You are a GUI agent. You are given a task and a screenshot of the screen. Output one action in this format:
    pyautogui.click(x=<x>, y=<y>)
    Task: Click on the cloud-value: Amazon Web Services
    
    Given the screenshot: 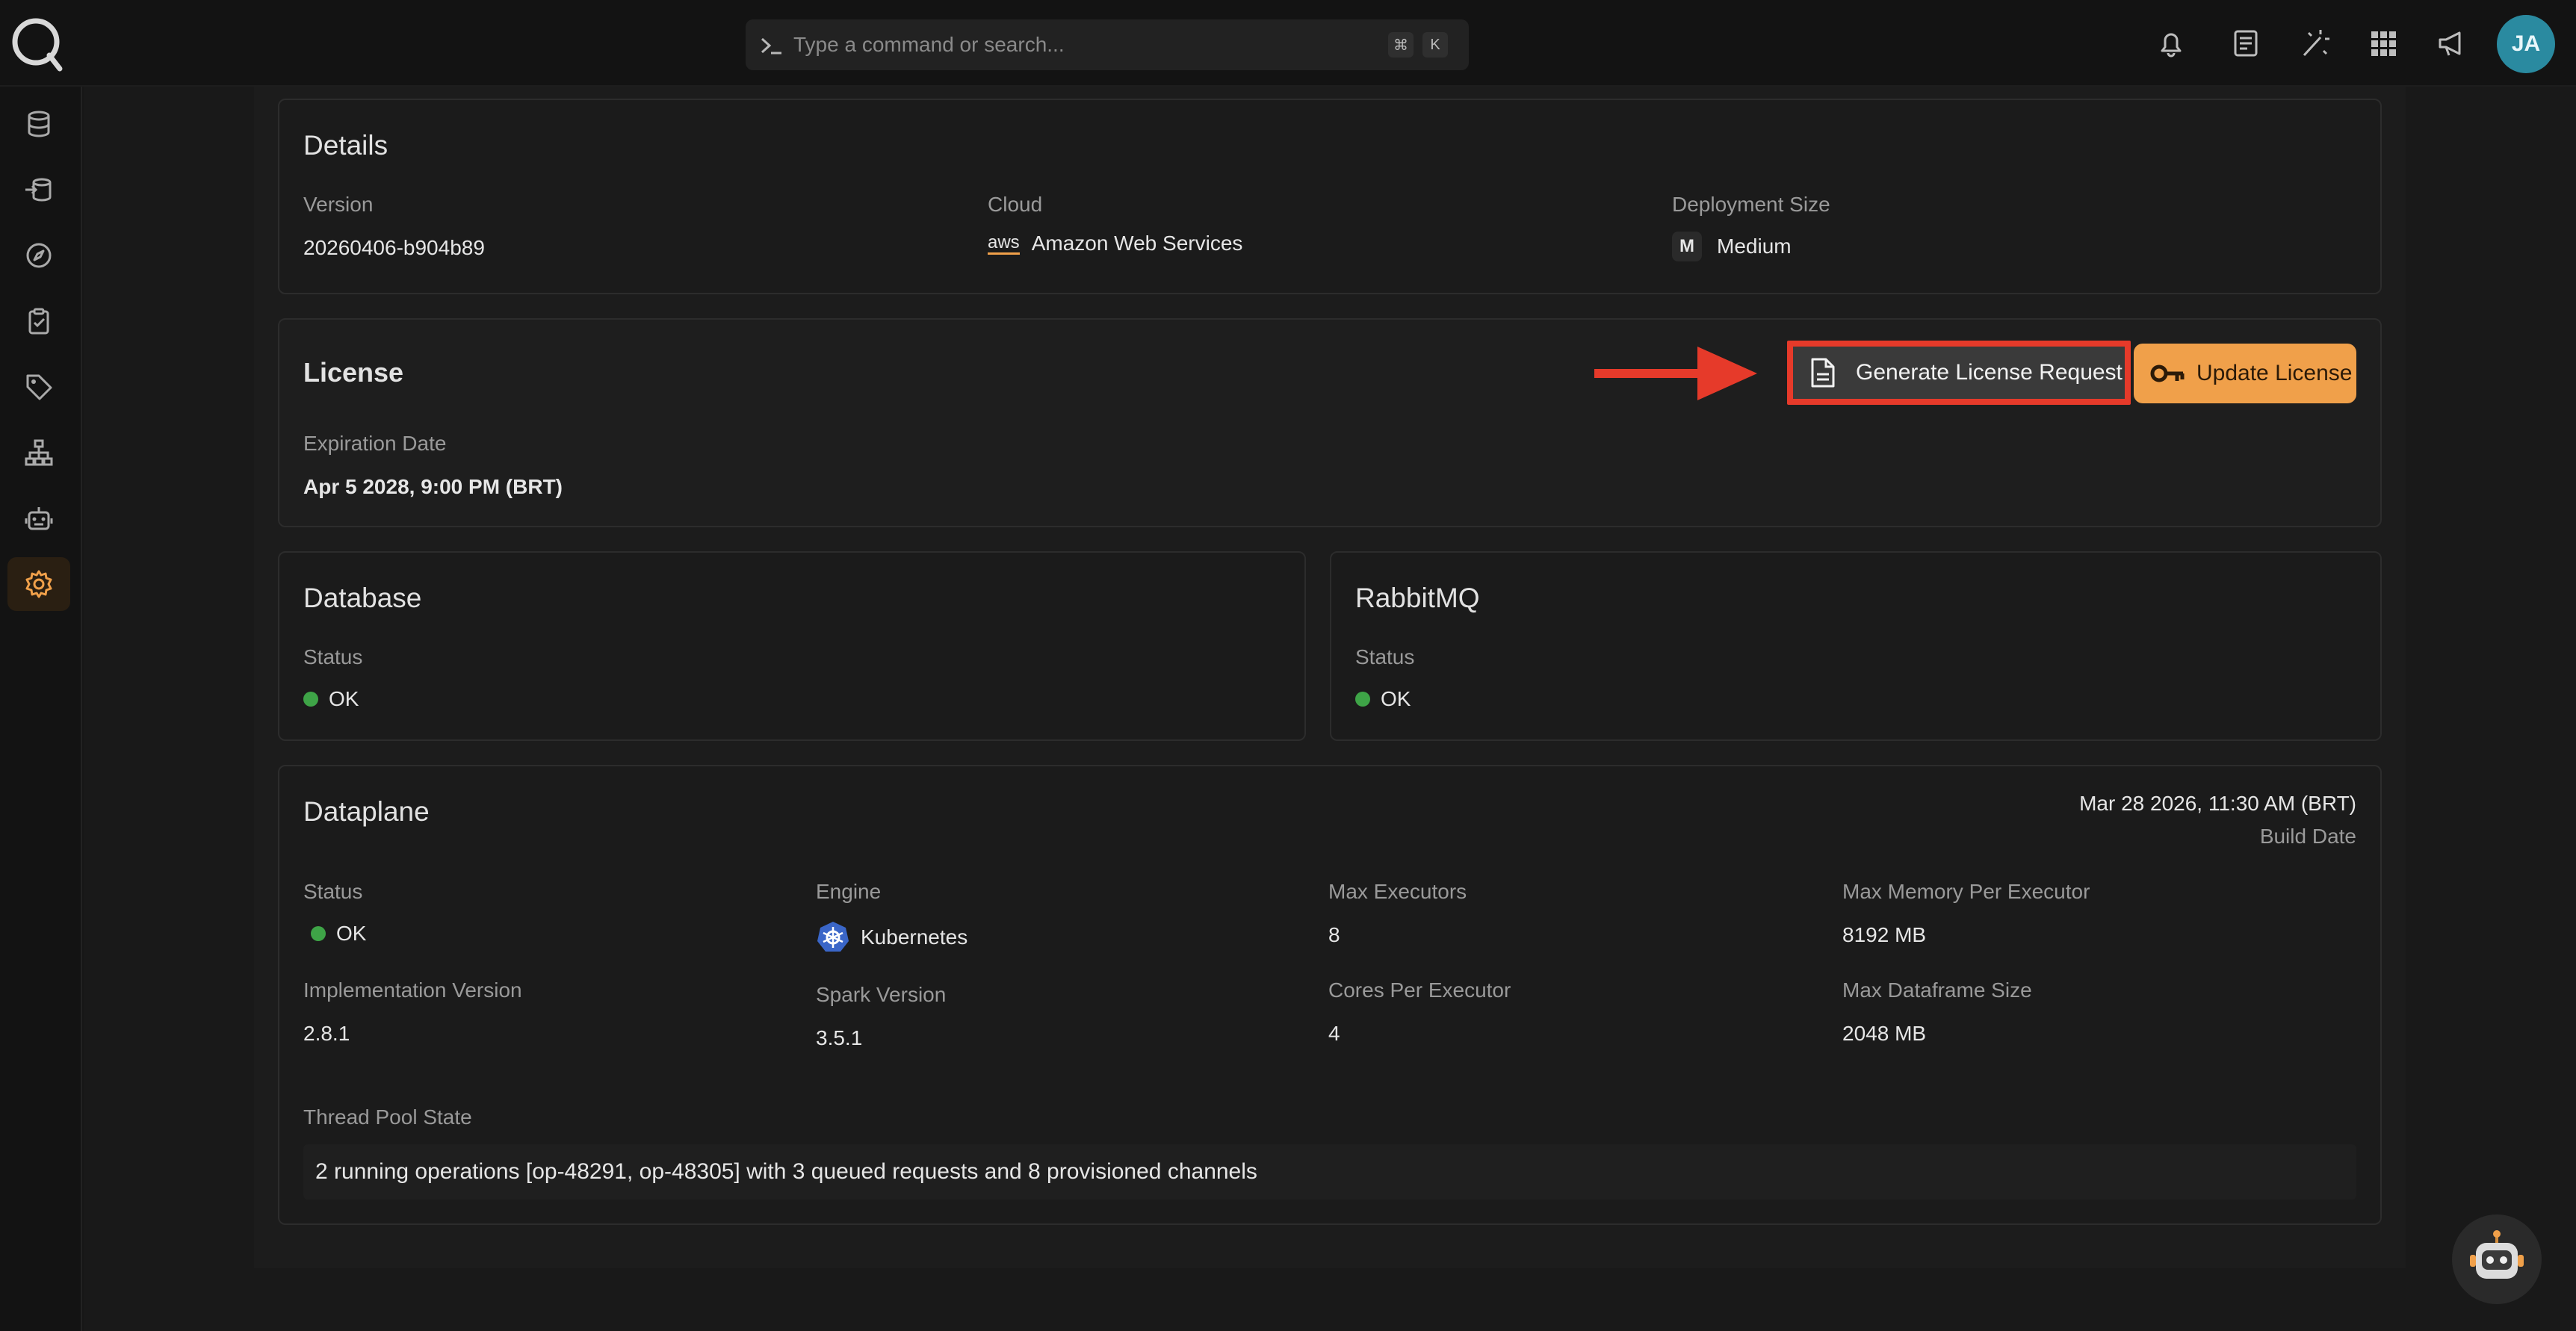 What is the action you would take?
    pyautogui.click(x=1137, y=243)
    